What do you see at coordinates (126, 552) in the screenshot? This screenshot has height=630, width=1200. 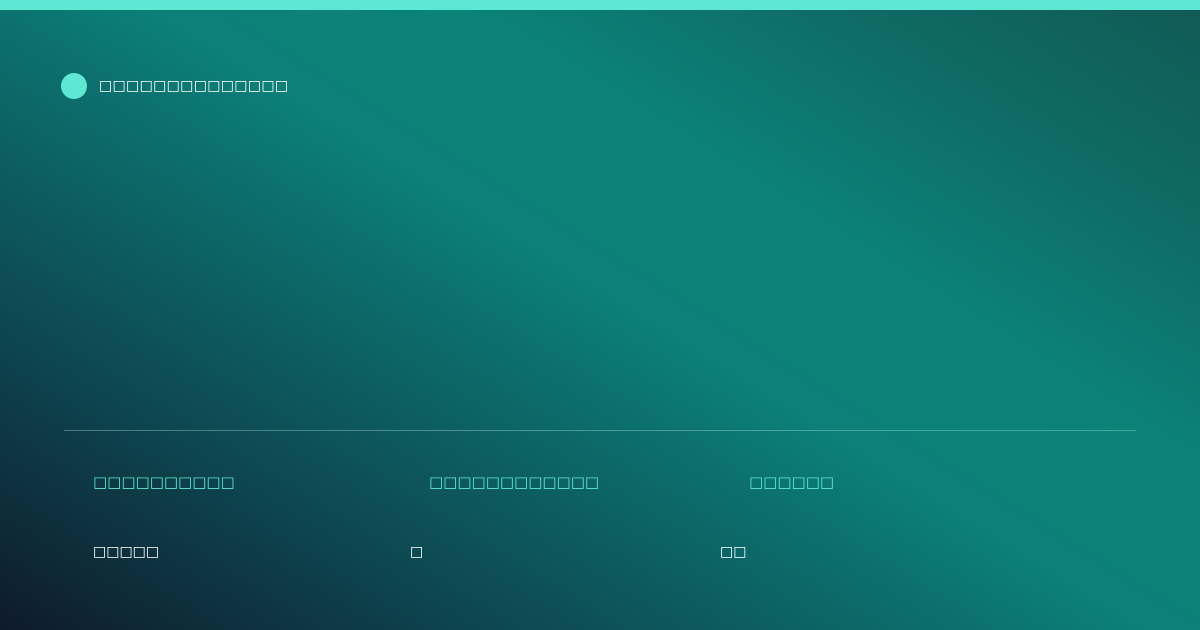 I see `stat-value-1: □□□□□` at bounding box center [126, 552].